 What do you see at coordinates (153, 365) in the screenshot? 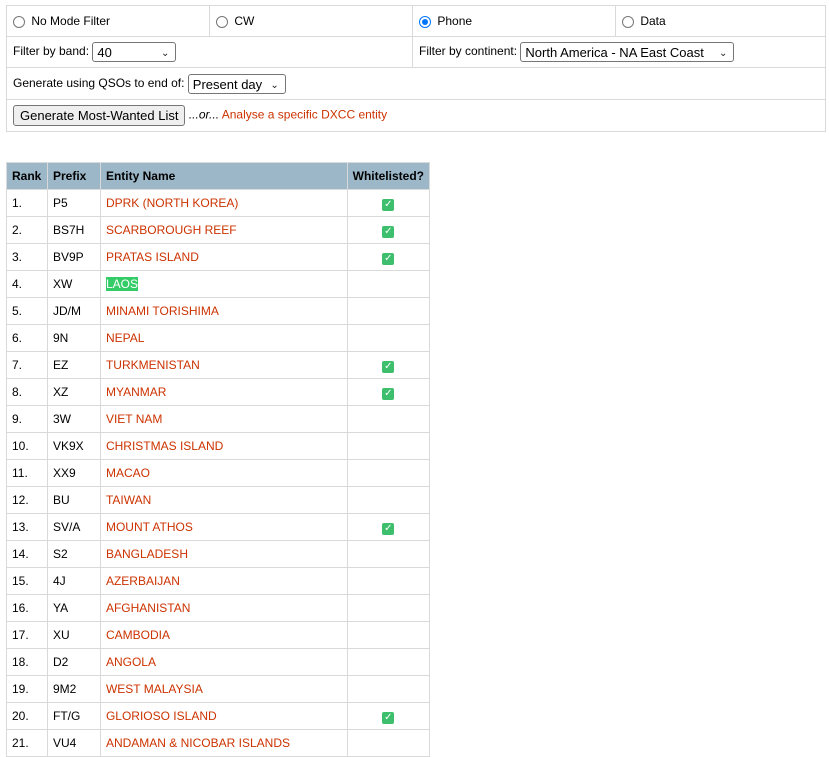
I see `entity-link: TURKMENISTAN` at bounding box center [153, 365].